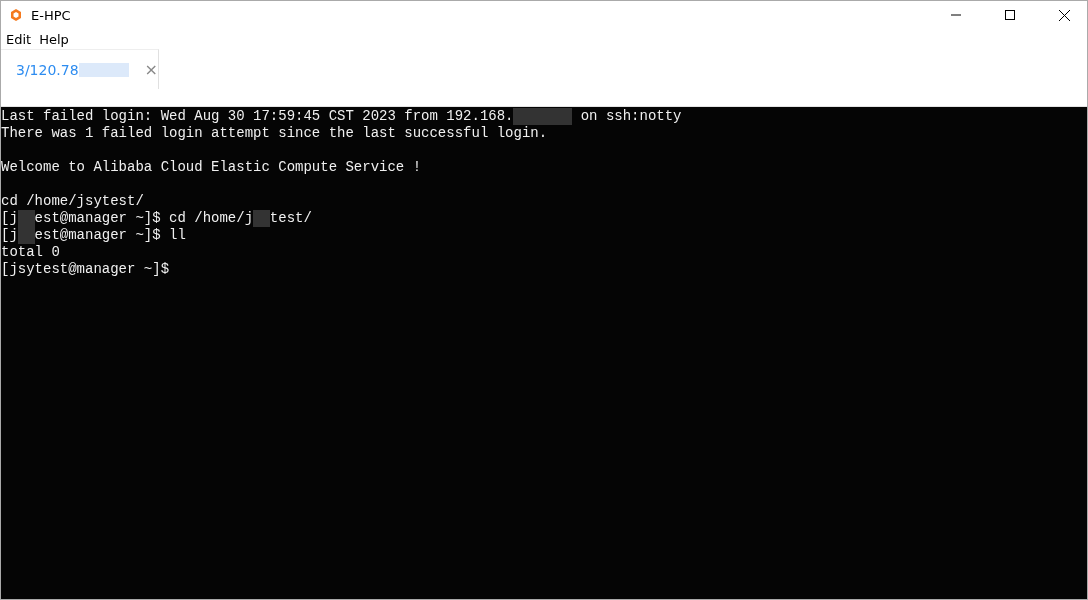 This screenshot has width=1088, height=600. Describe the element at coordinates (290, 218) in the screenshot. I see `terminal-text: test/` at that location.